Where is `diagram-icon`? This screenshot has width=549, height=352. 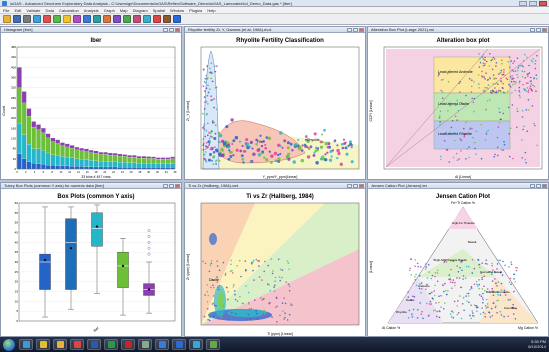
diagram-icon is located at coordinates (147, 19).